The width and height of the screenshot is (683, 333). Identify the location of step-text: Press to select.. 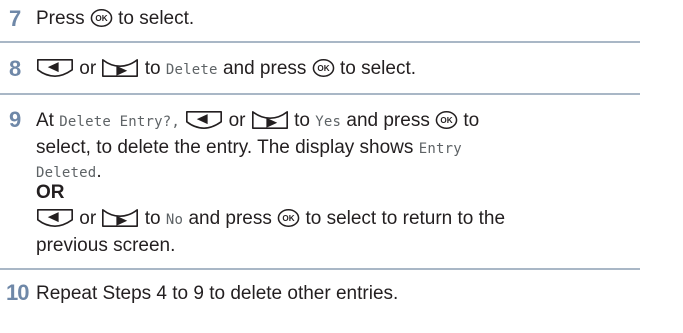
(115, 18).